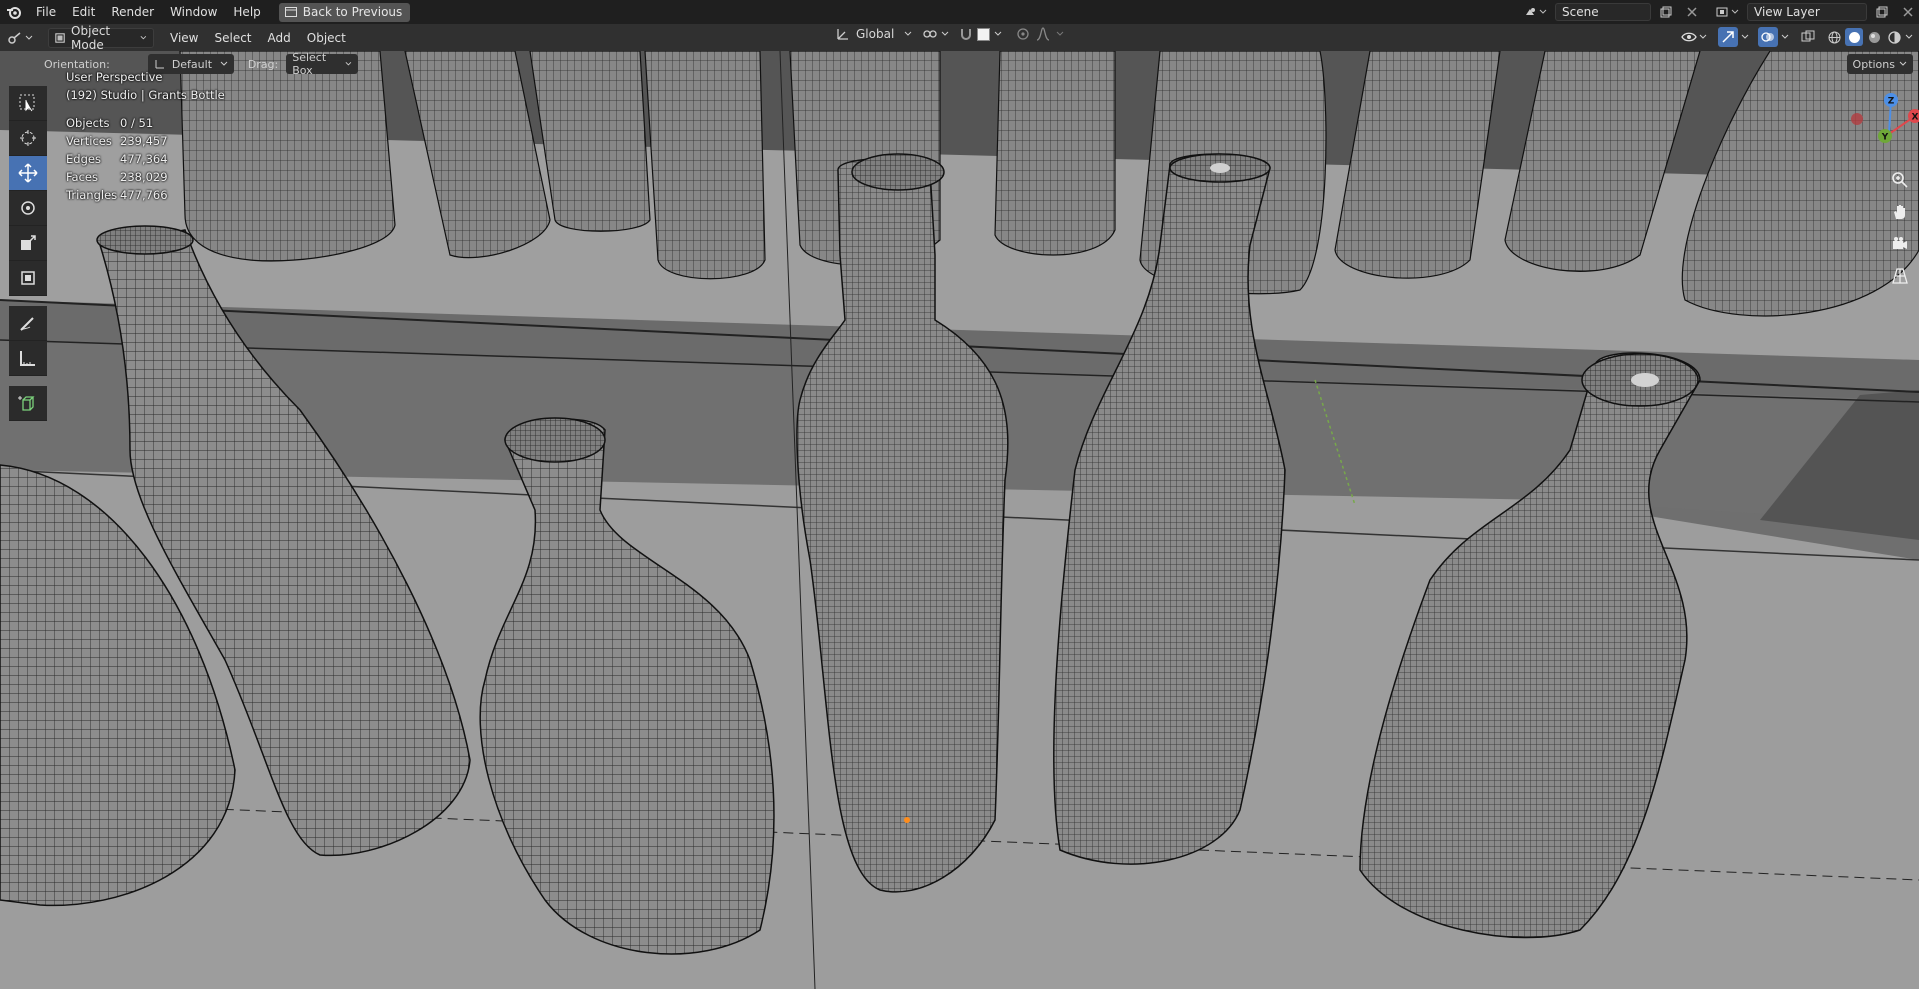 The width and height of the screenshot is (1919, 989). Describe the element at coordinates (1808, 37) in the screenshot. I see `xray-toggle-button` at that location.